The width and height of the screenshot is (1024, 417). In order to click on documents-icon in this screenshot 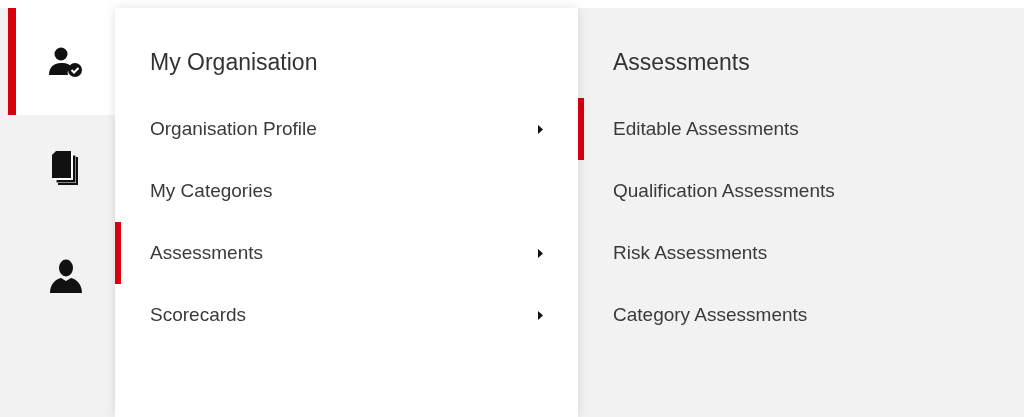, I will do `click(65, 168)`.